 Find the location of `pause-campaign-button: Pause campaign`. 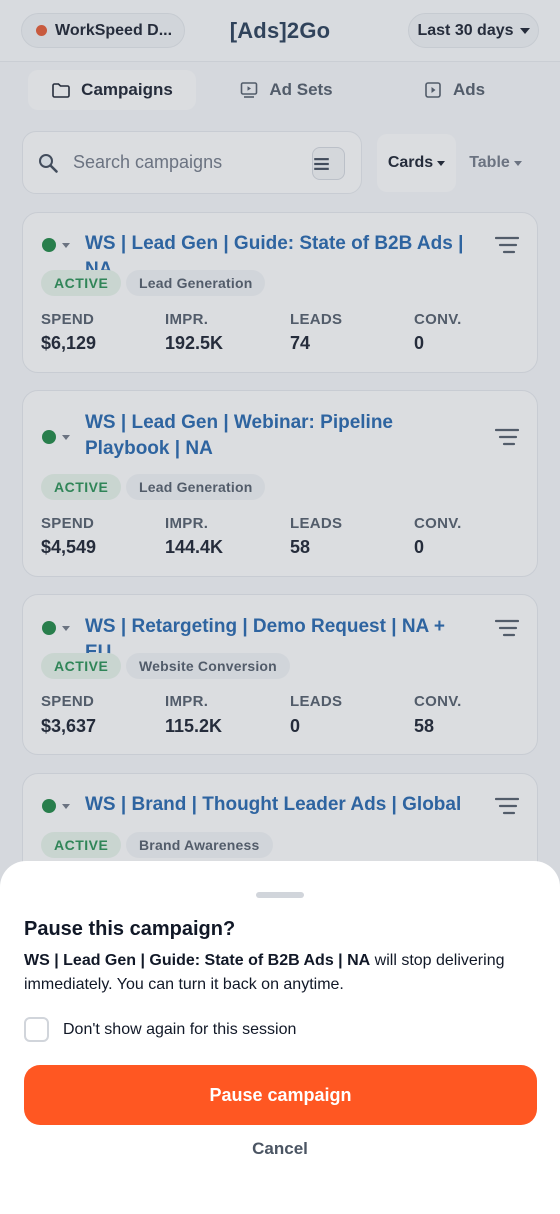

pause-campaign-button: Pause campaign is located at coordinates (280, 1095).